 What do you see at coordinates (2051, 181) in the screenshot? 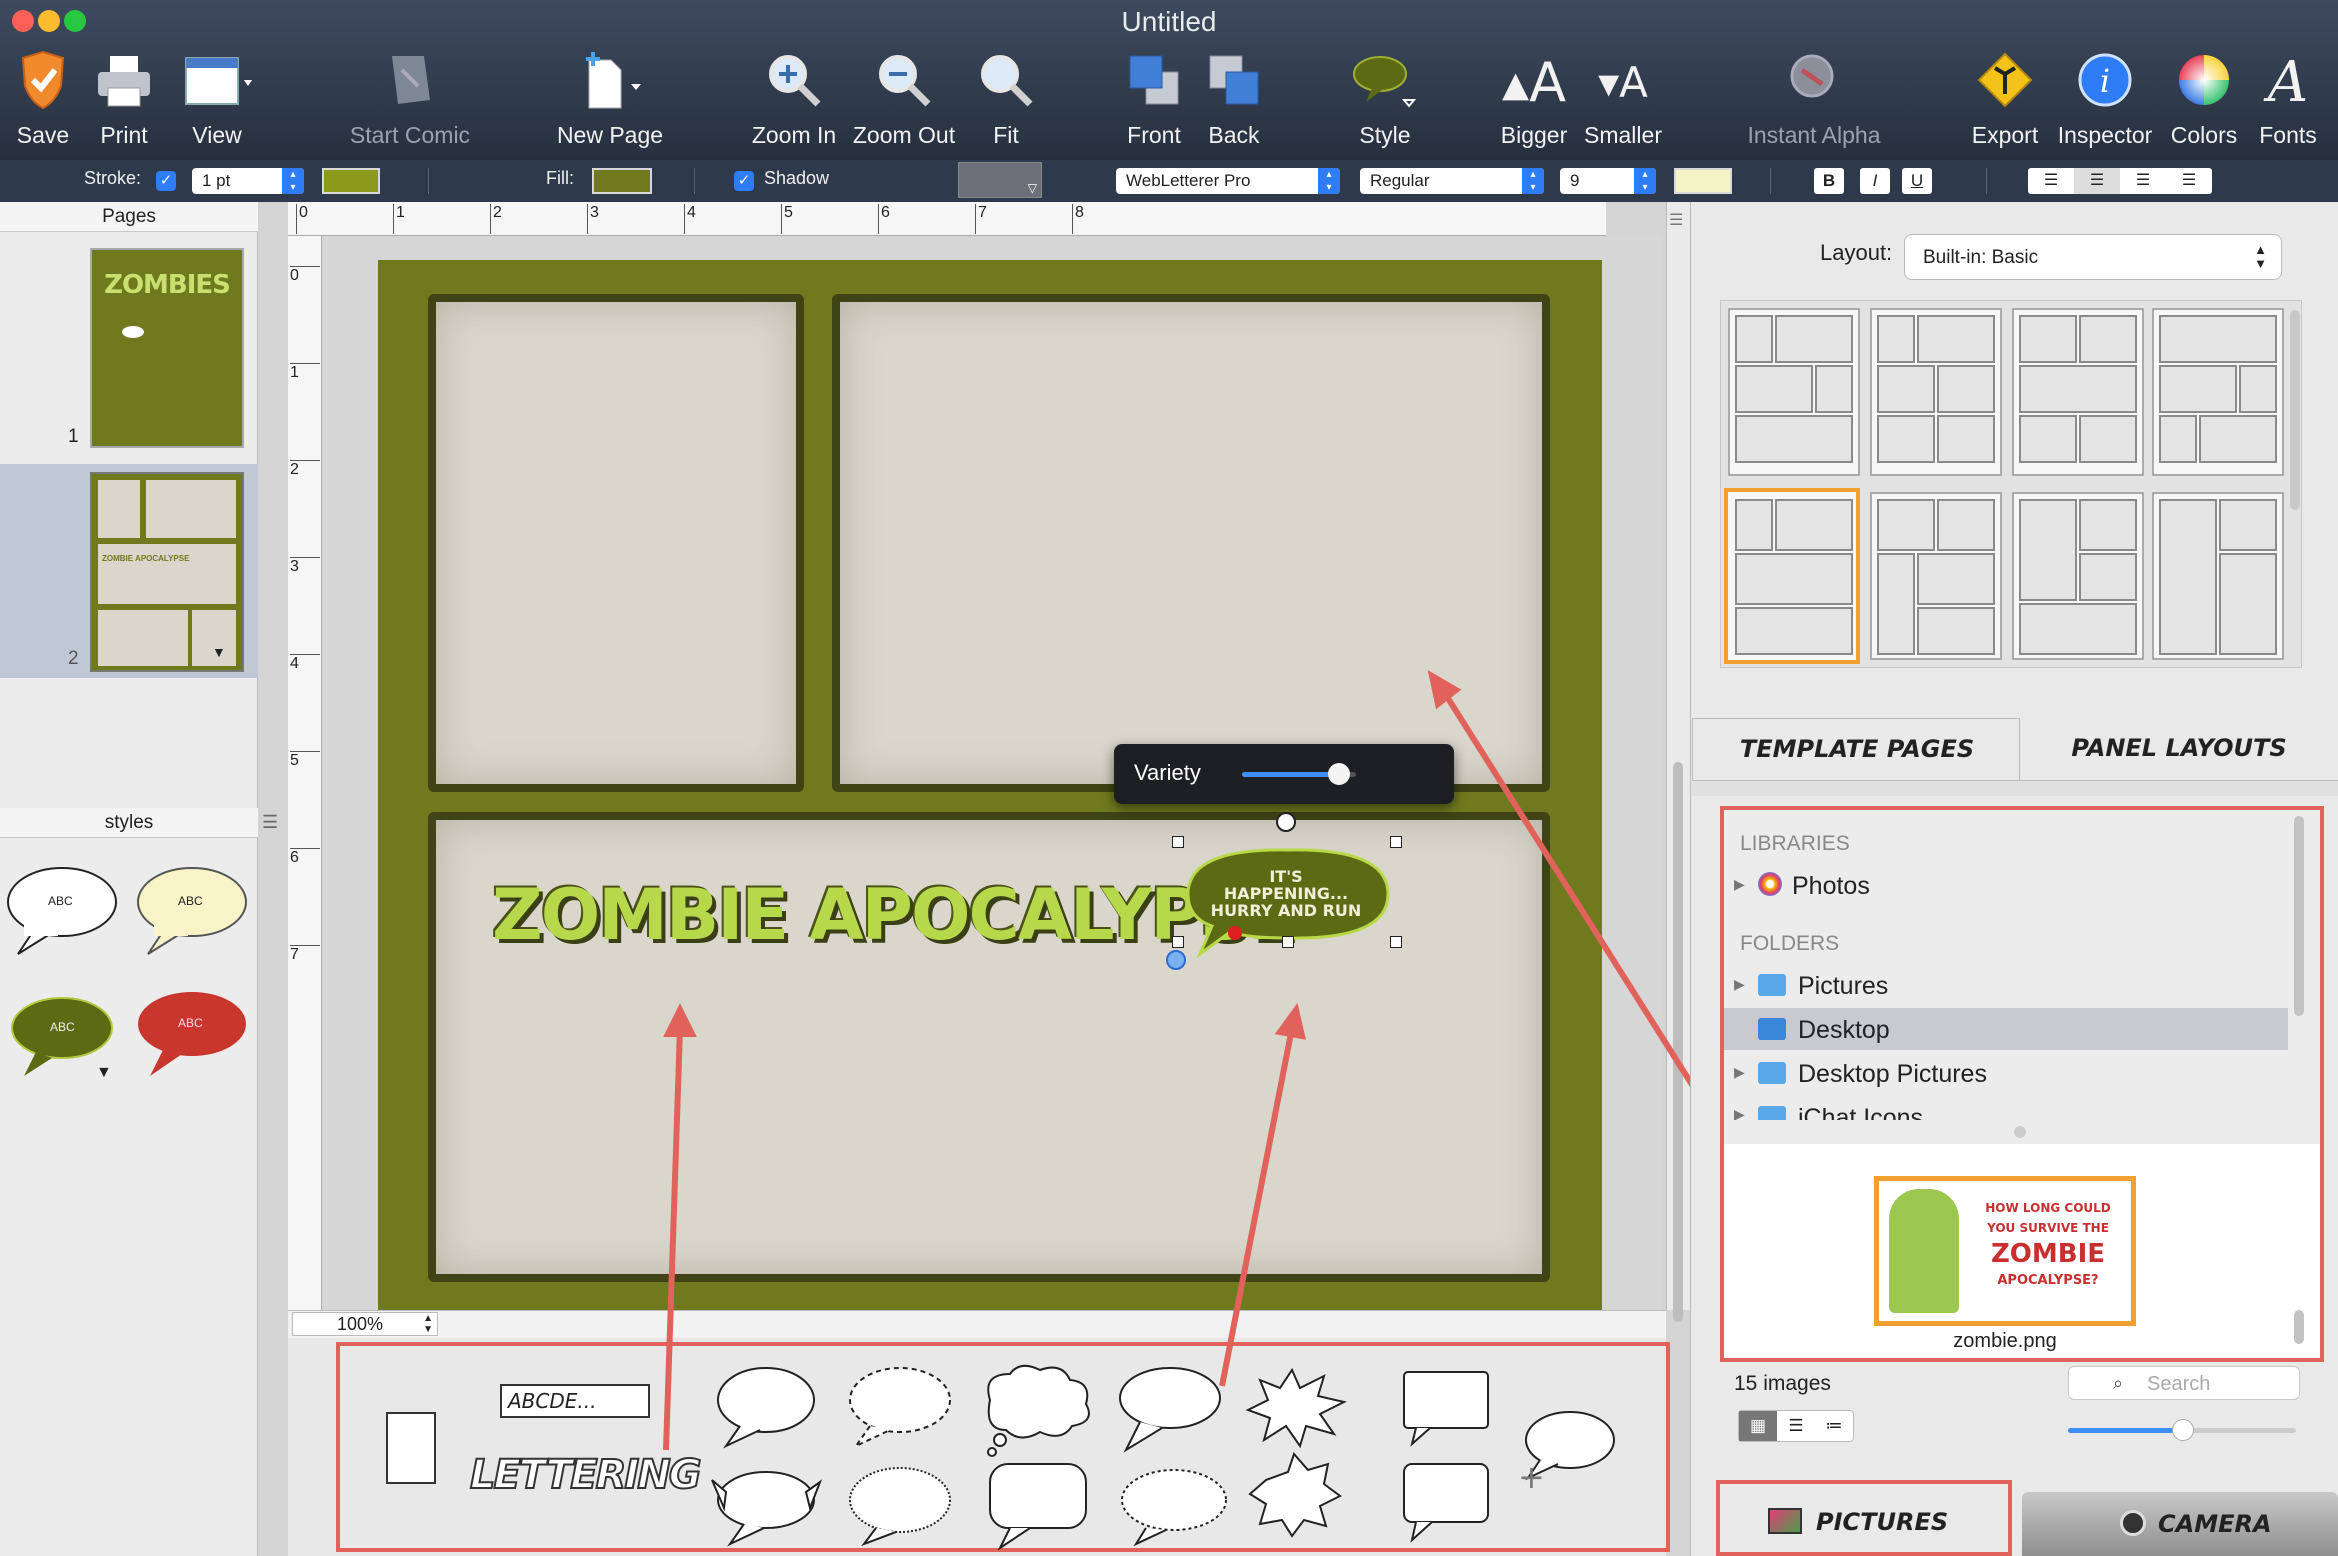
I see `align-left-icon: ☰` at bounding box center [2051, 181].